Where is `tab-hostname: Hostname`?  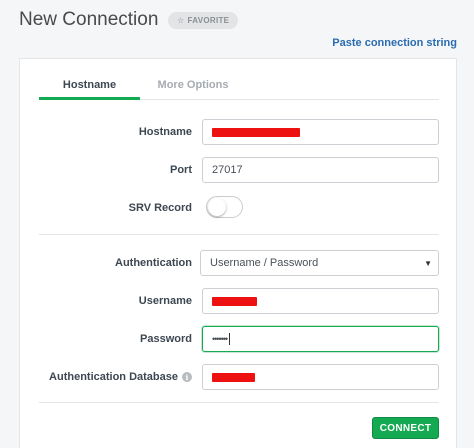
tab-hostname: Hostname is located at coordinates (89, 87).